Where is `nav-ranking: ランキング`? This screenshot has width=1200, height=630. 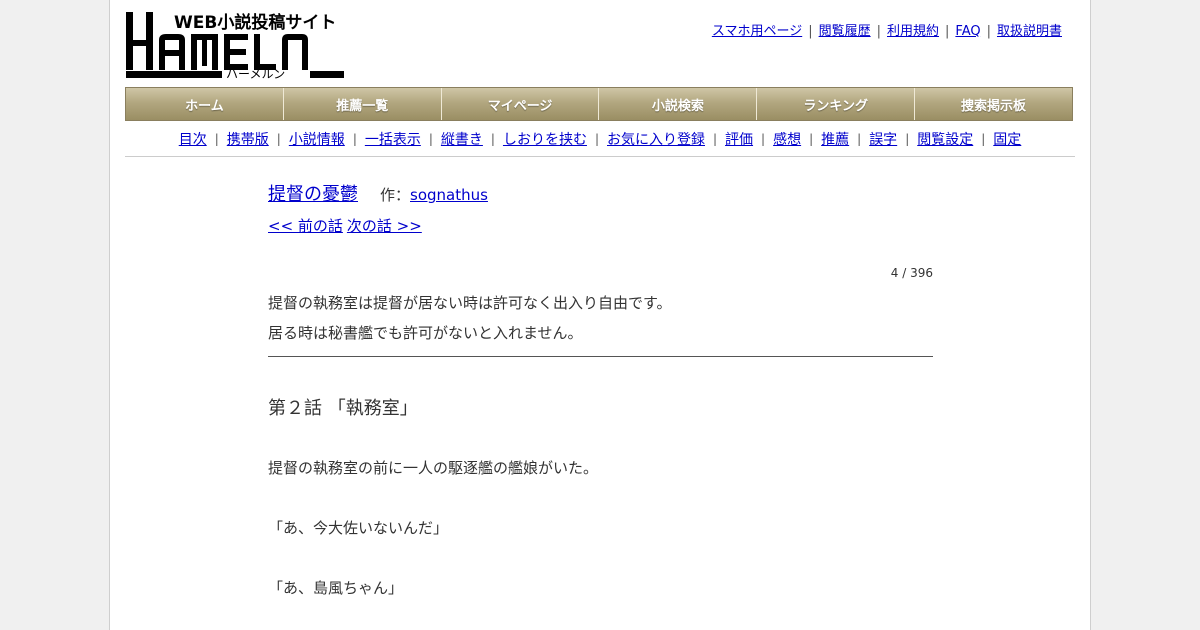 nav-ranking: ランキング is located at coordinates (836, 104).